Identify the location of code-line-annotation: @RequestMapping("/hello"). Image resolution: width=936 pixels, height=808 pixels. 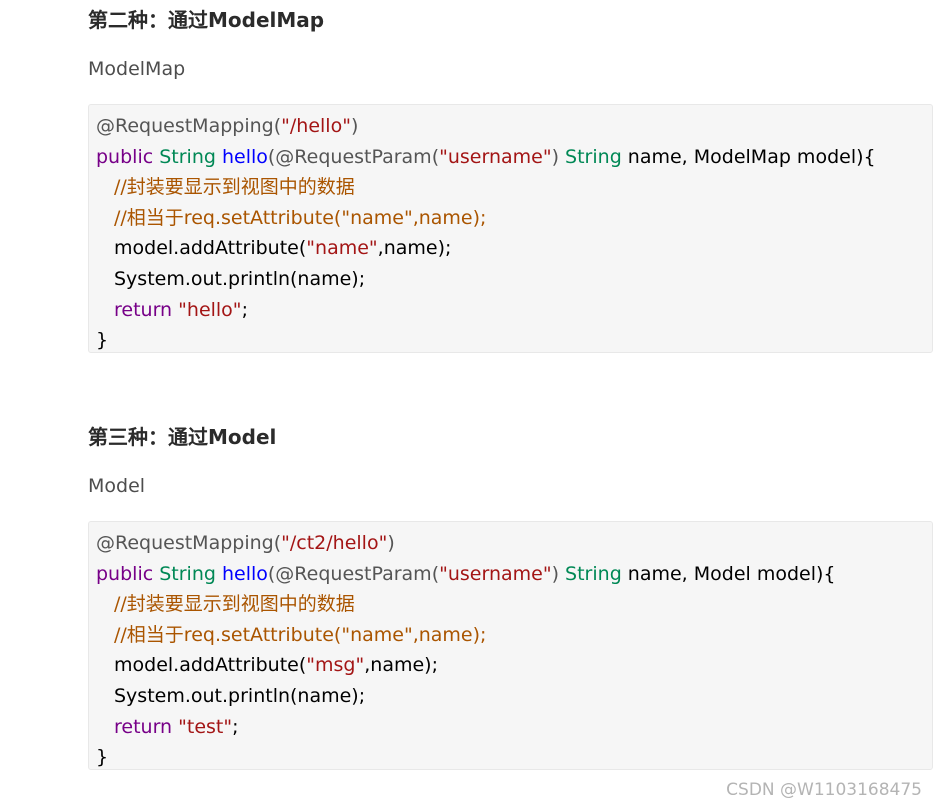
(514, 126).